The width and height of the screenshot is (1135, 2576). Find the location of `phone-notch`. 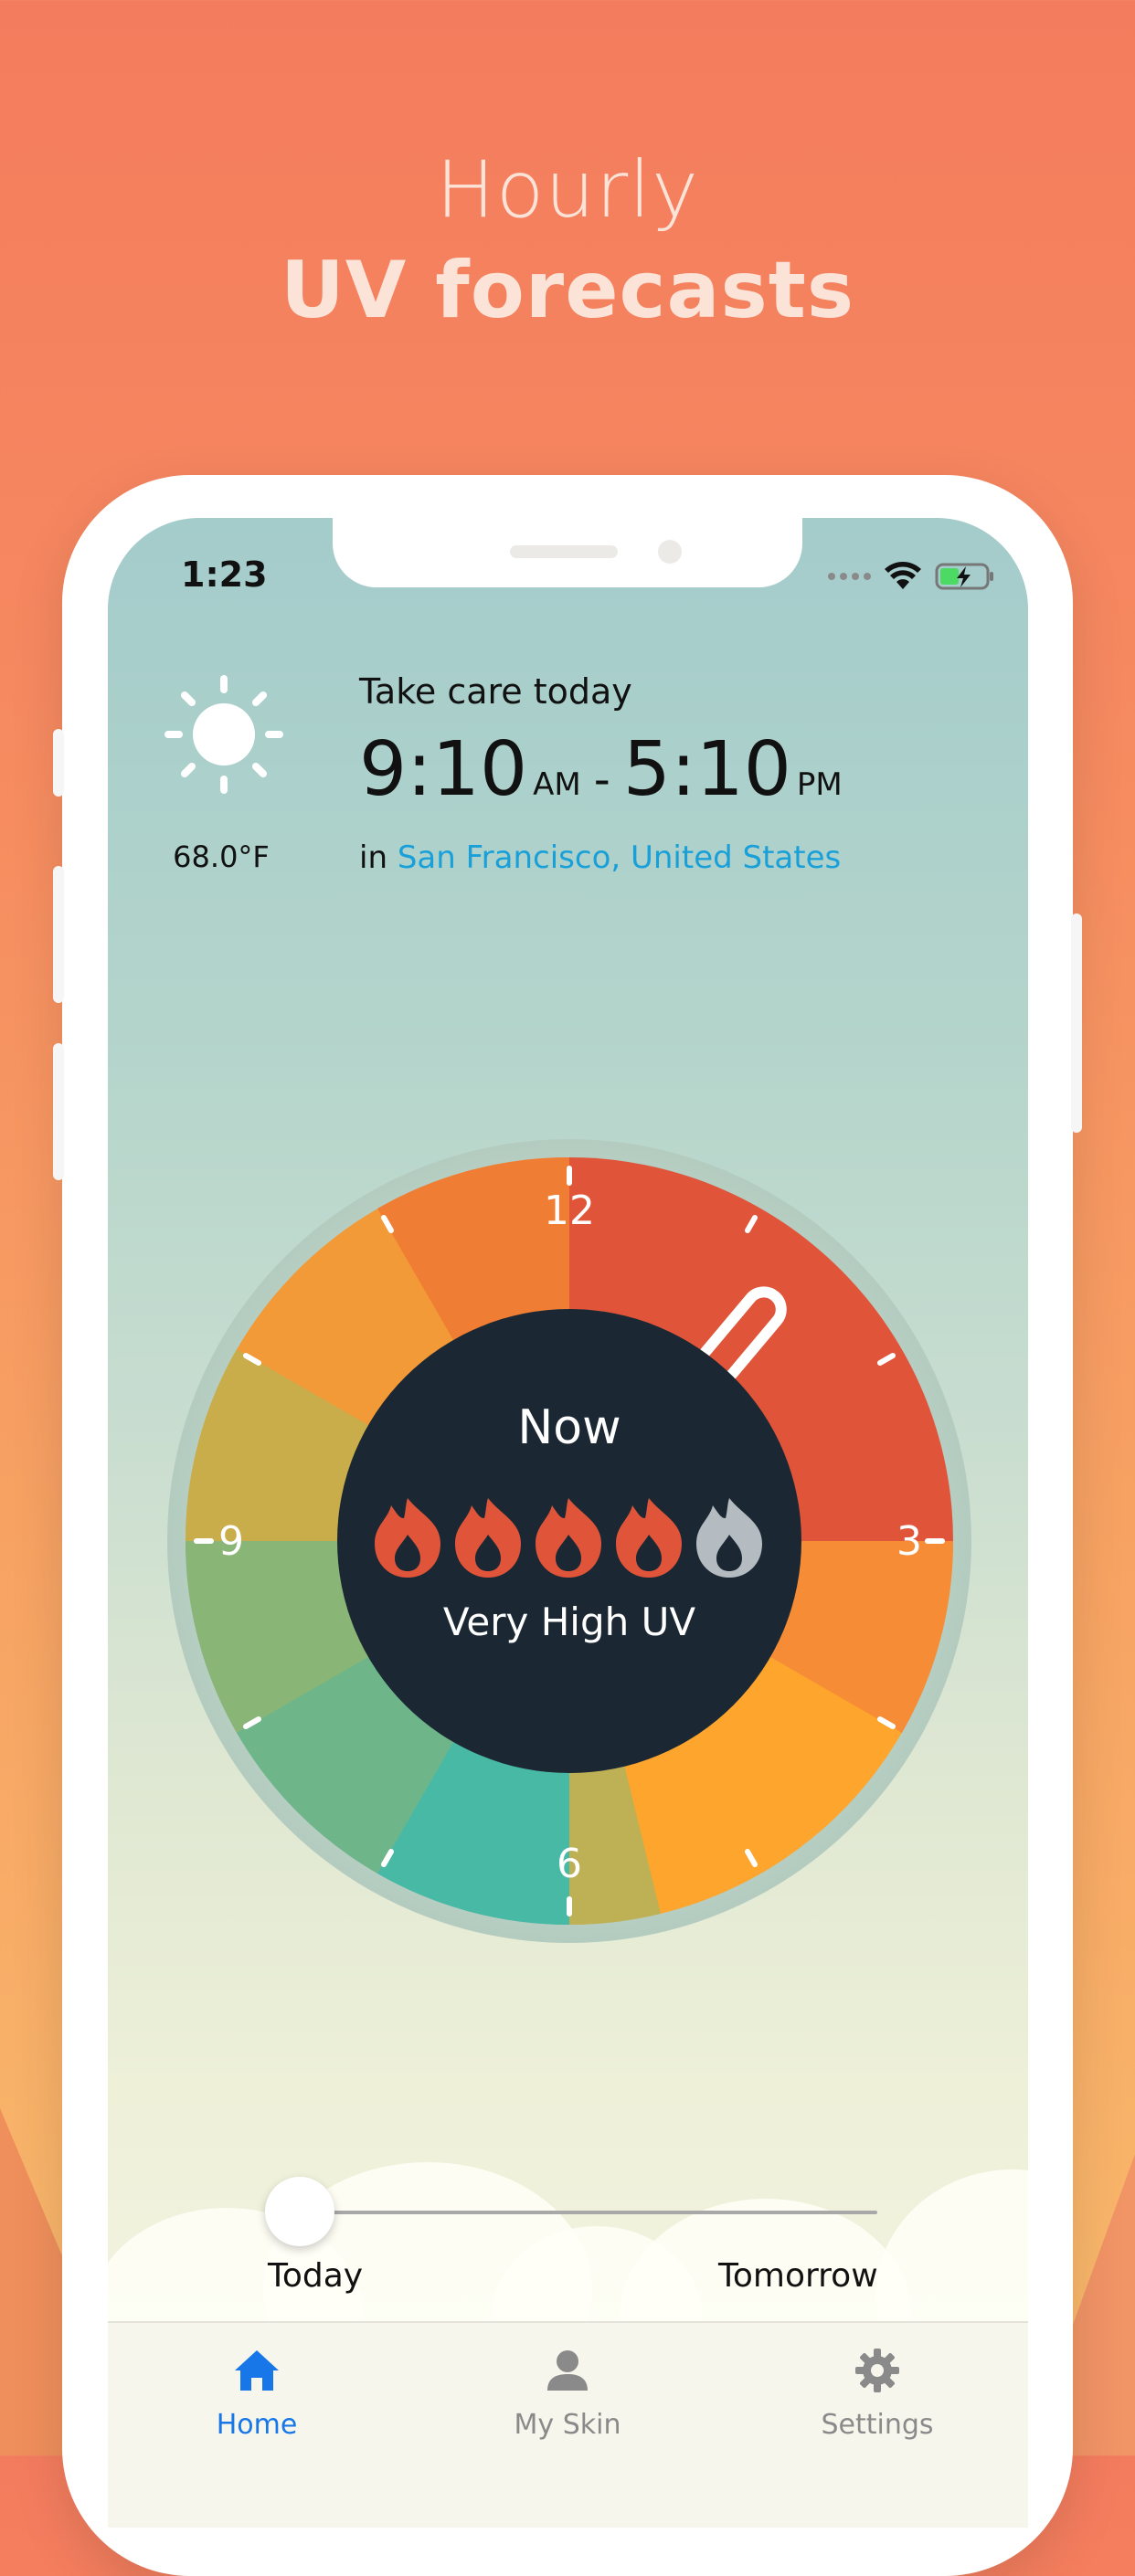

phone-notch is located at coordinates (567, 552).